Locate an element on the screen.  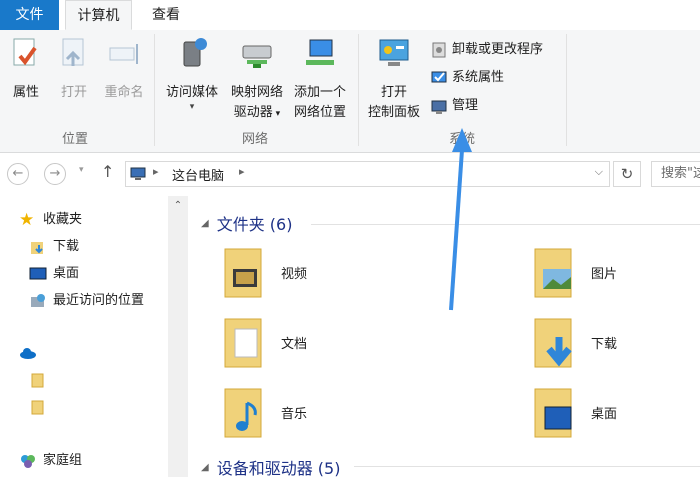
annotation-arrow-overlay is located at coordinates (460, 219).